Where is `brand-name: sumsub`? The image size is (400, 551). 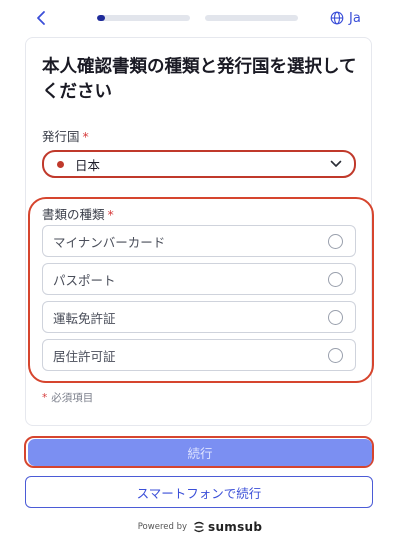 brand-name: sumsub is located at coordinates (235, 527).